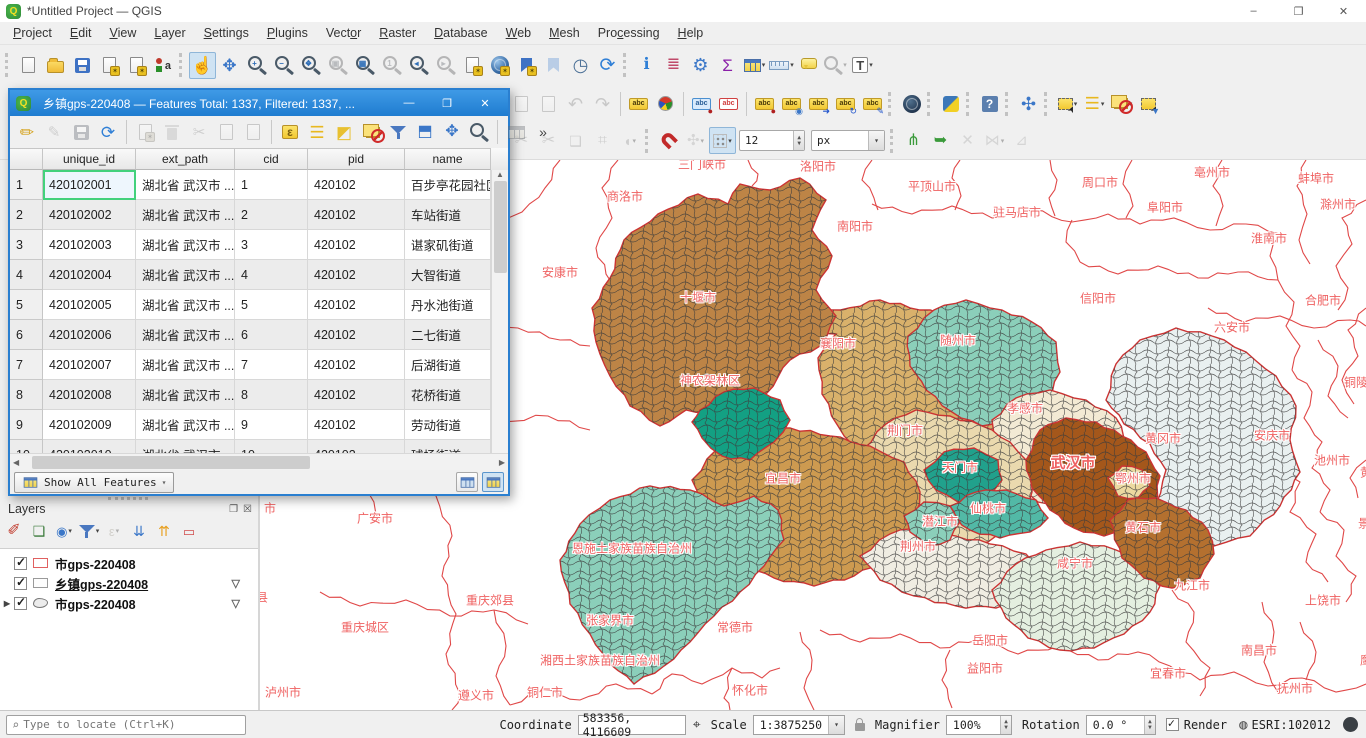  I want to click on locator-input, so click(131, 724).